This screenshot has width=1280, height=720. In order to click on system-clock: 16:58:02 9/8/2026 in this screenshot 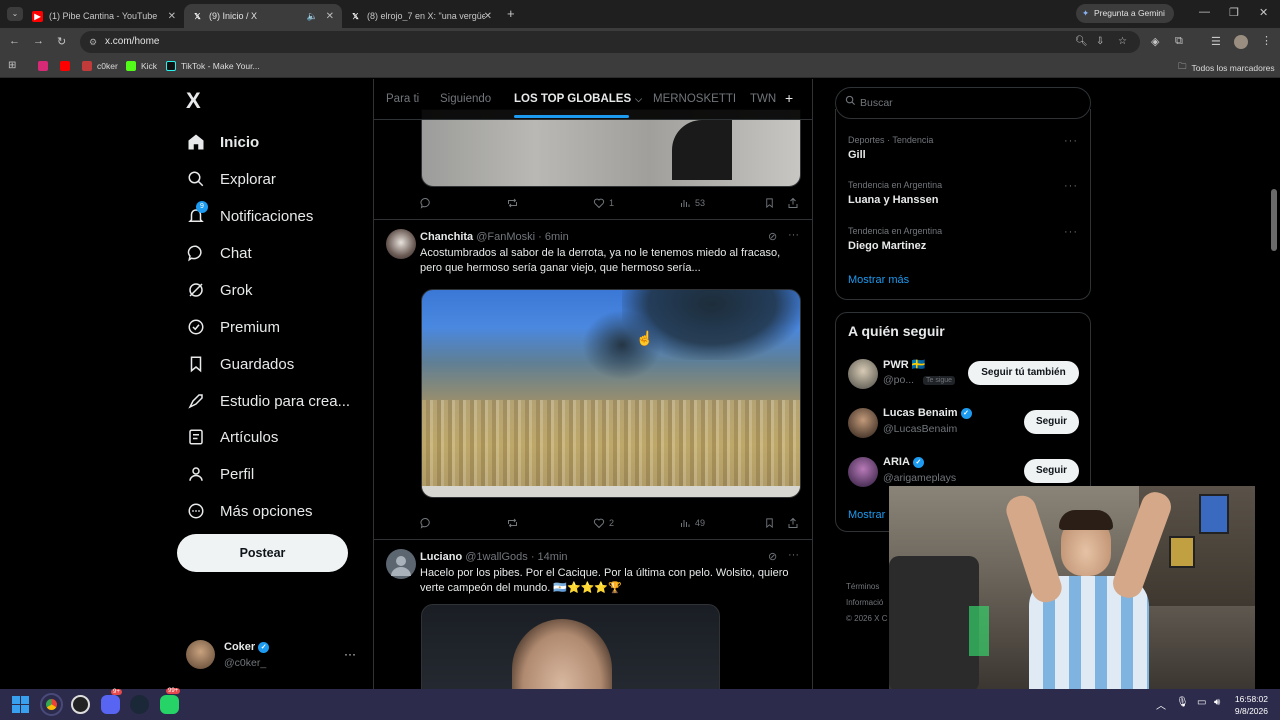, I will do `click(1251, 705)`.